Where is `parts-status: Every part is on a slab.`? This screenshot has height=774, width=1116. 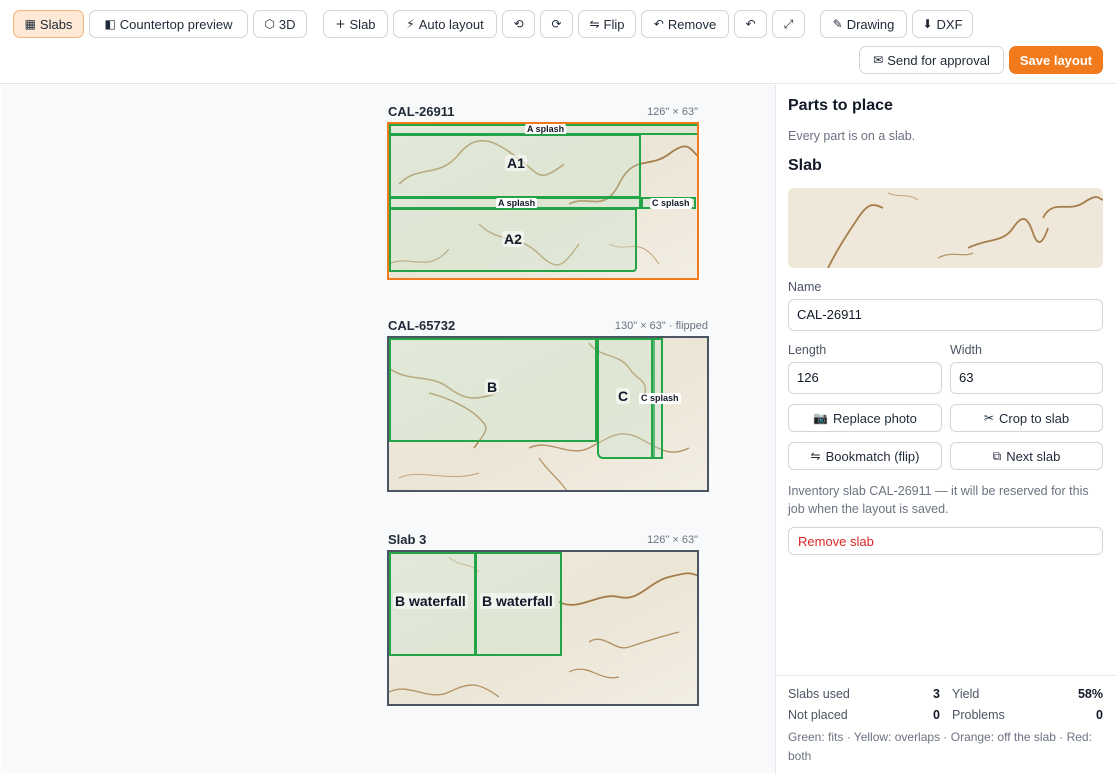
parts-status: Every part is on a slab. is located at coordinates (852, 136).